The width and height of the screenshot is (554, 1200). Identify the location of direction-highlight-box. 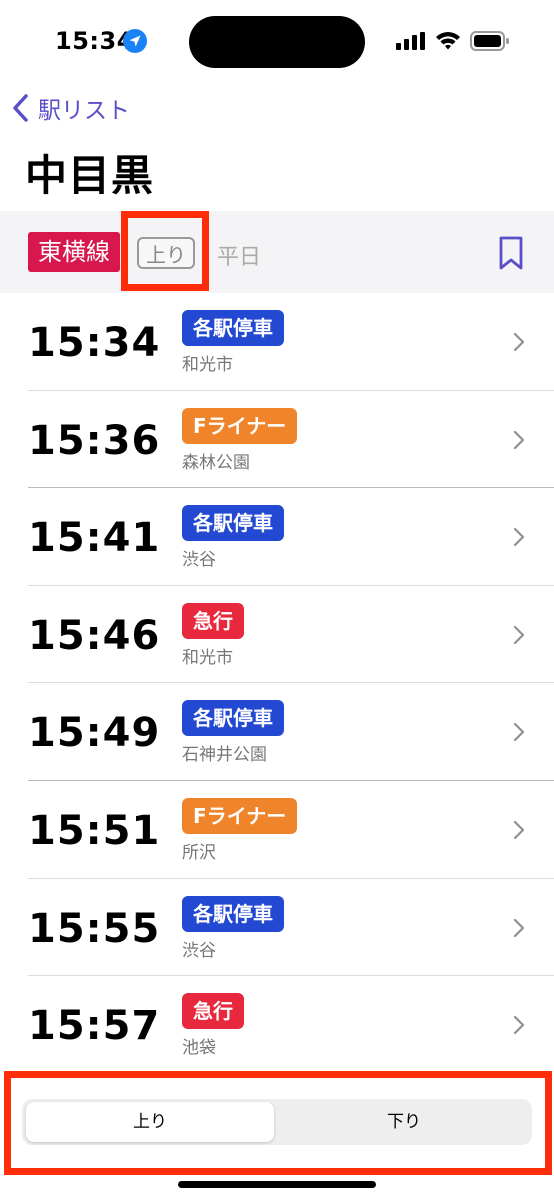
(165, 251).